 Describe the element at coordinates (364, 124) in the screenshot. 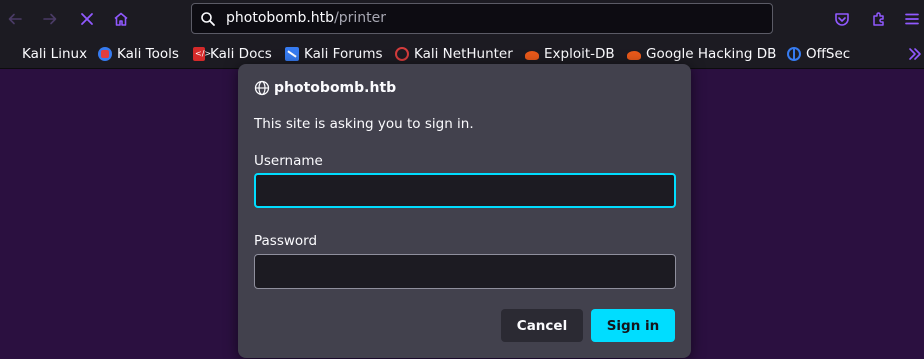

I see `dialog-message: This site is asking you to sign in.` at that location.